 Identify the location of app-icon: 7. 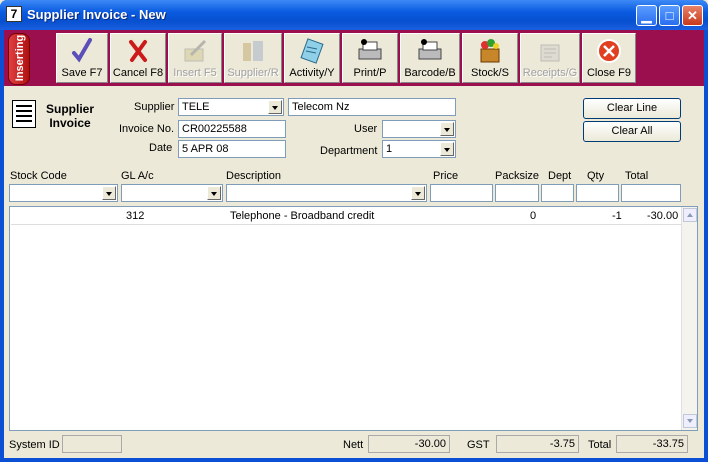
(14, 14).